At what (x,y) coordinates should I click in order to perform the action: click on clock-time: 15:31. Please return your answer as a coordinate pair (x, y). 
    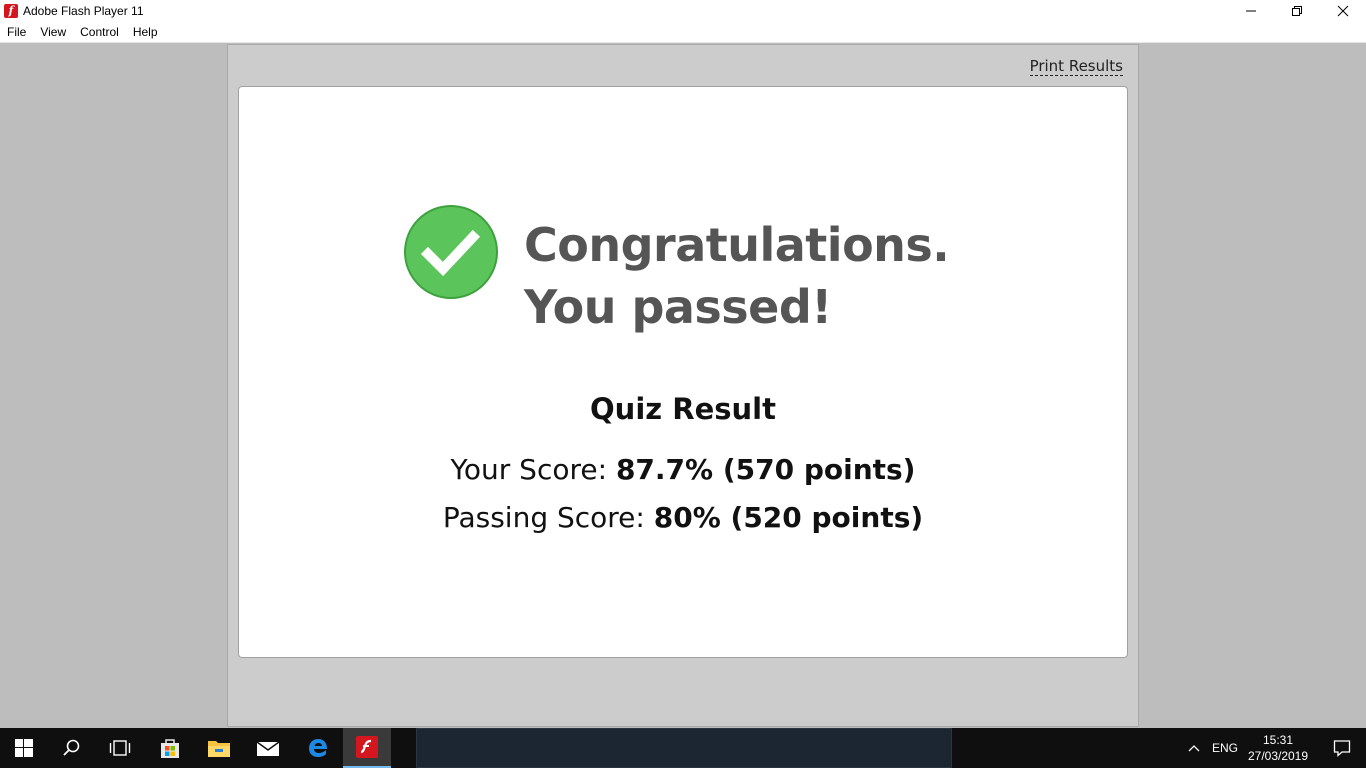
    Looking at the image, I should click on (1278, 740).